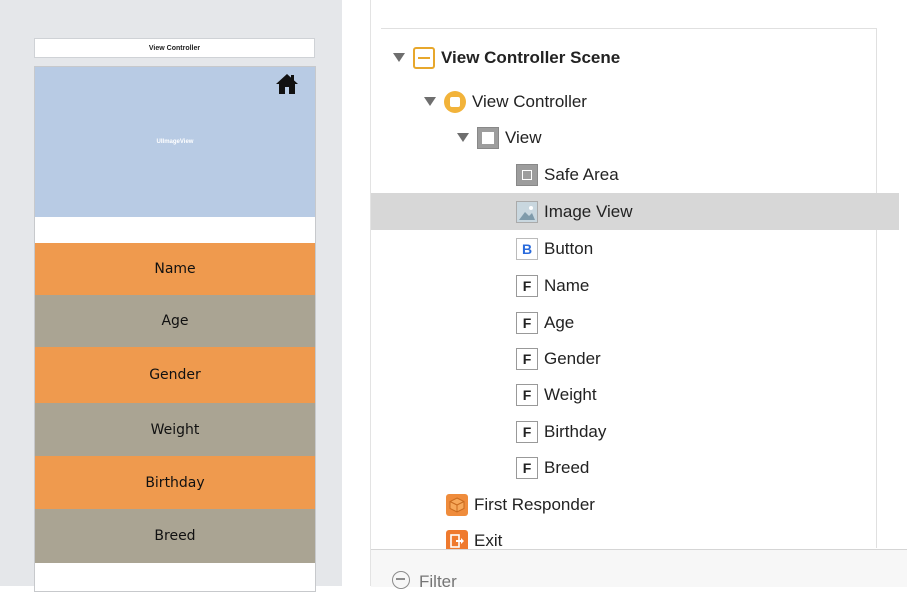 This screenshot has height=593, width=907. Describe the element at coordinates (569, 248) in the screenshot. I see `outline-row-label: Button` at that location.